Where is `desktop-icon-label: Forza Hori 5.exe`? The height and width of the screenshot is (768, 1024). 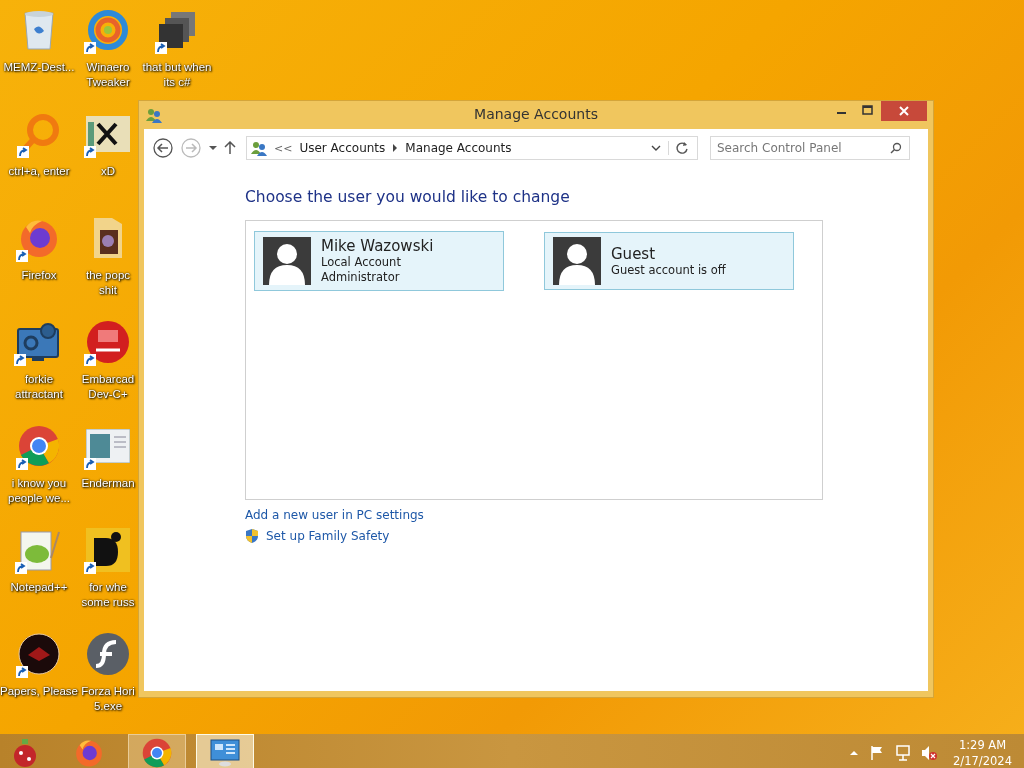
desktop-icon-label: Forza Hori 5.exe is located at coordinates (108, 699).